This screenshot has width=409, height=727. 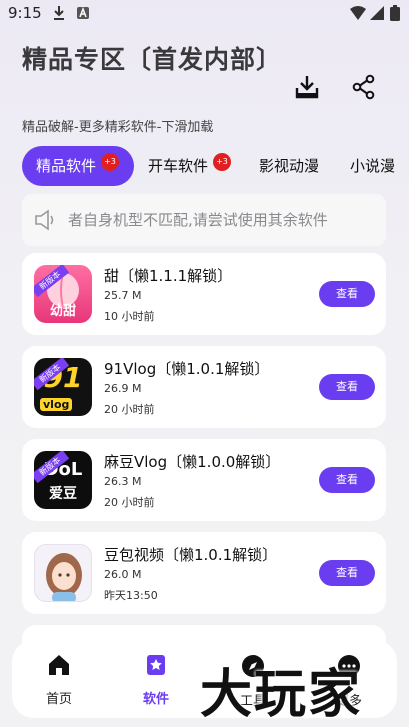 I want to click on app-time: 10 小时前, so click(x=129, y=316).